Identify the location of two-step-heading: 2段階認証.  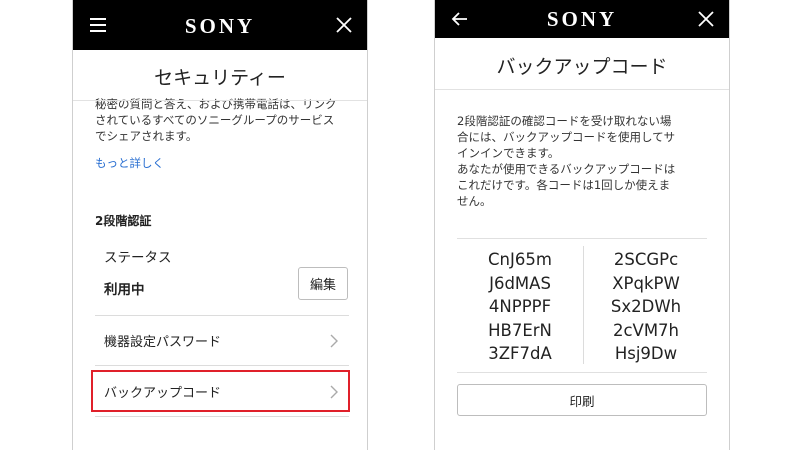
(123, 221).